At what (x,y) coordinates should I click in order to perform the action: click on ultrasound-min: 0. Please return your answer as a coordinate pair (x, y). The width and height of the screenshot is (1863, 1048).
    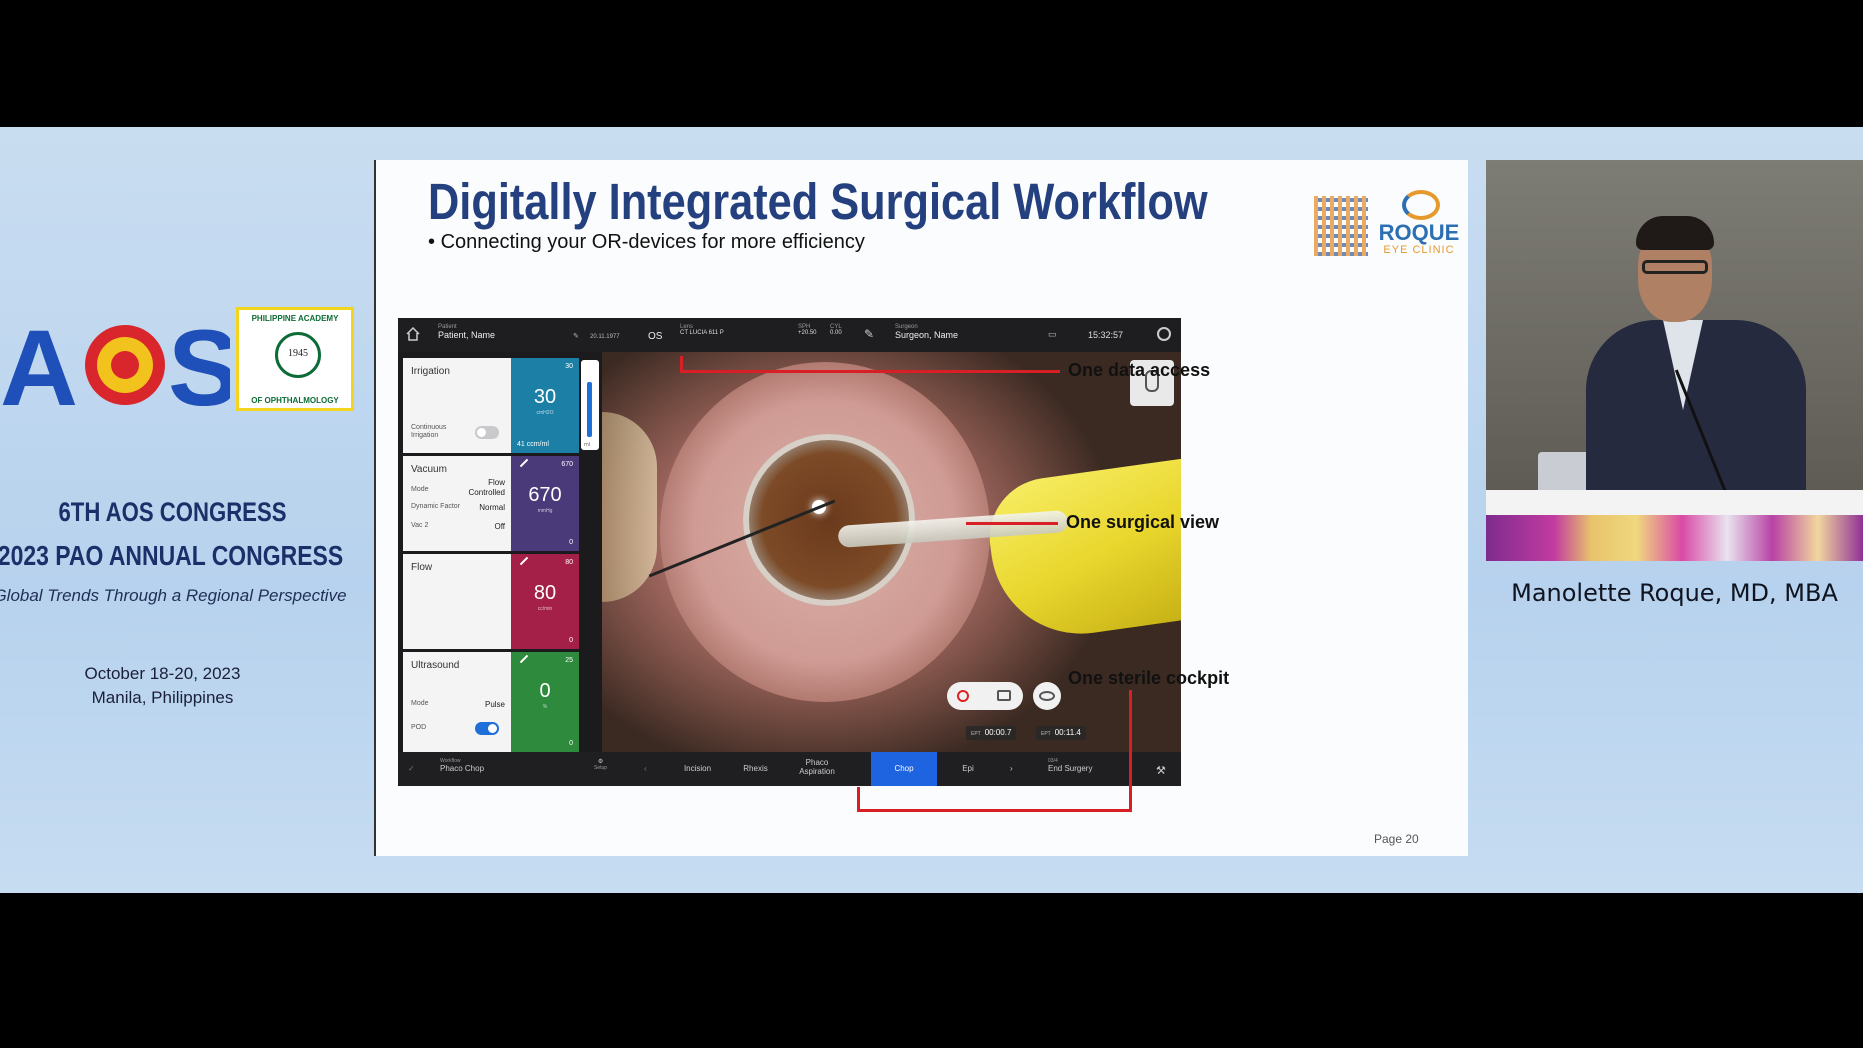
    Looking at the image, I should click on (571, 743).